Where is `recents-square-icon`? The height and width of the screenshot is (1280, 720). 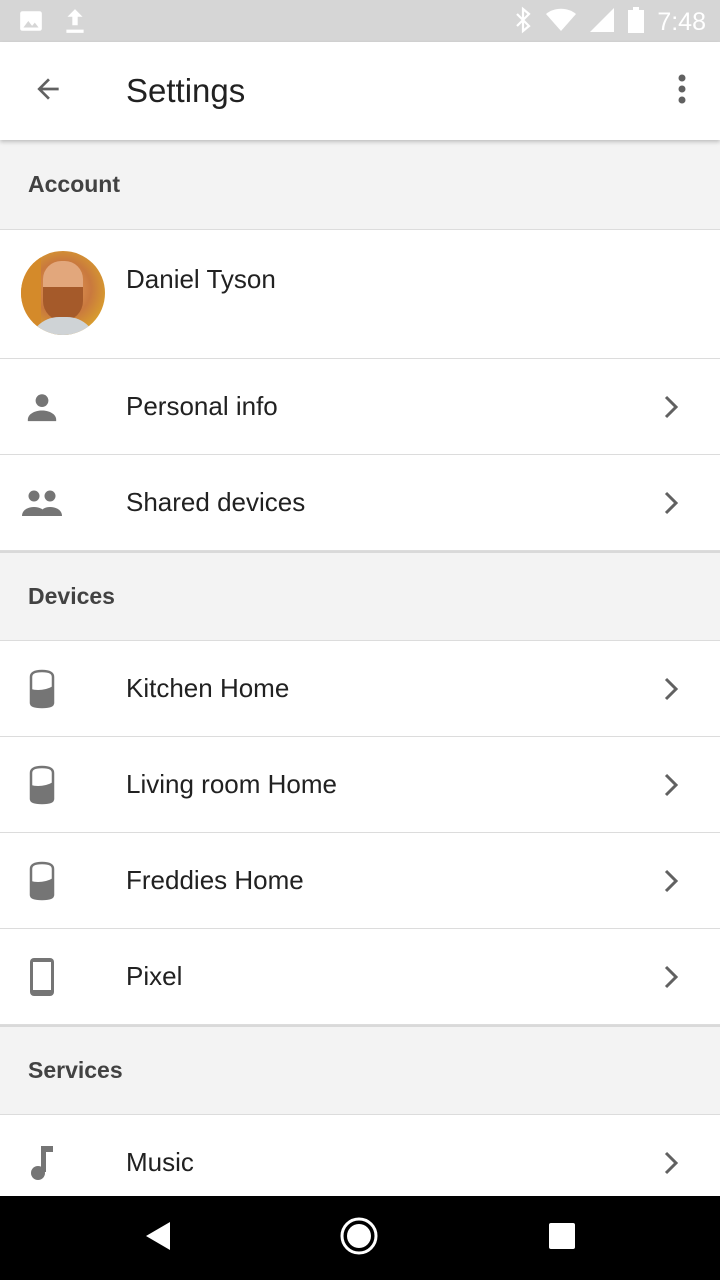 recents-square-icon is located at coordinates (562, 1238).